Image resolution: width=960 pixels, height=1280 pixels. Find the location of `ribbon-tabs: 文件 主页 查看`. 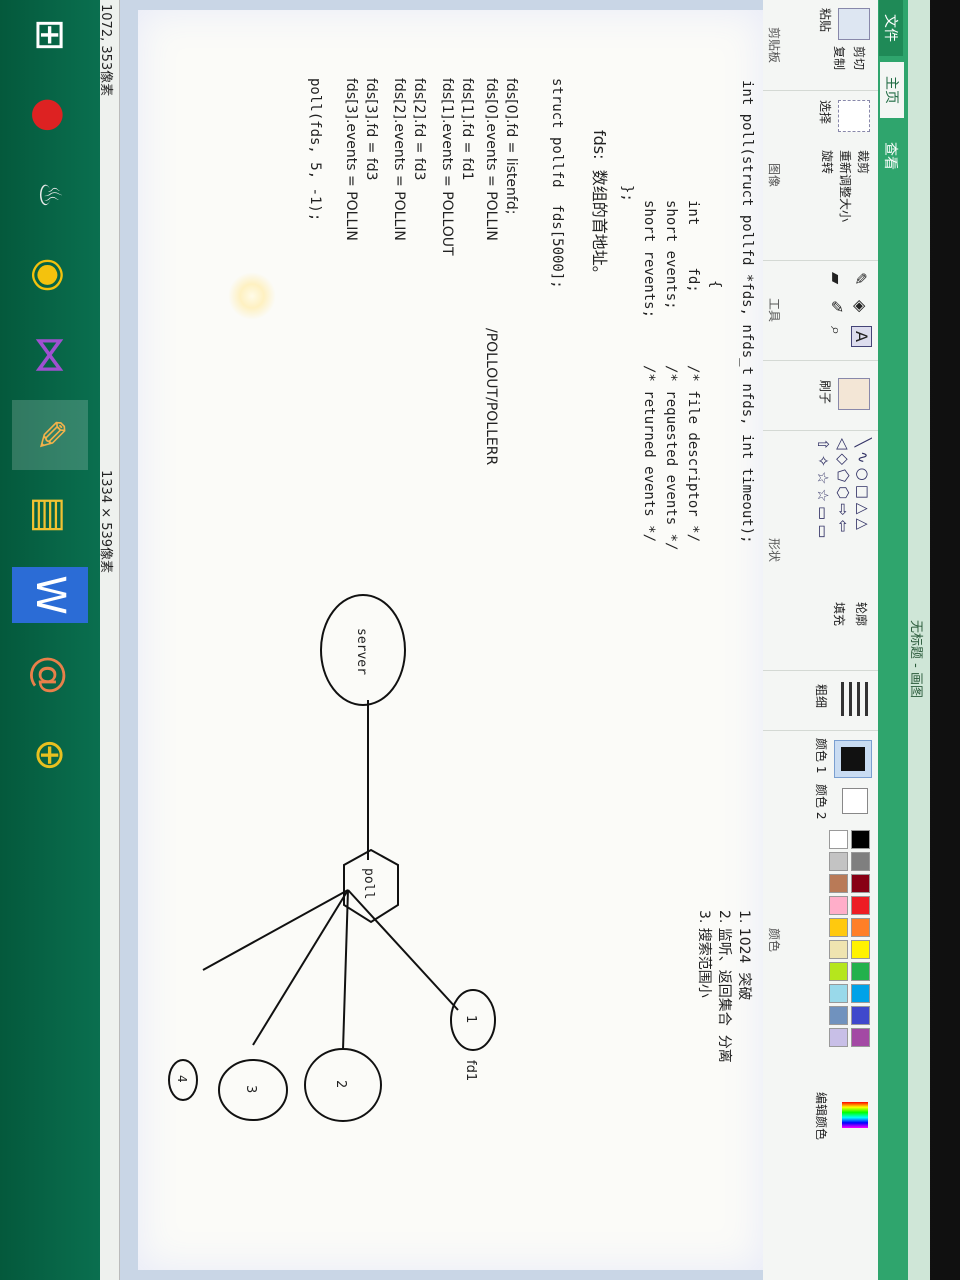

ribbon-tabs: 文件 主页 查看 is located at coordinates (893, 640).